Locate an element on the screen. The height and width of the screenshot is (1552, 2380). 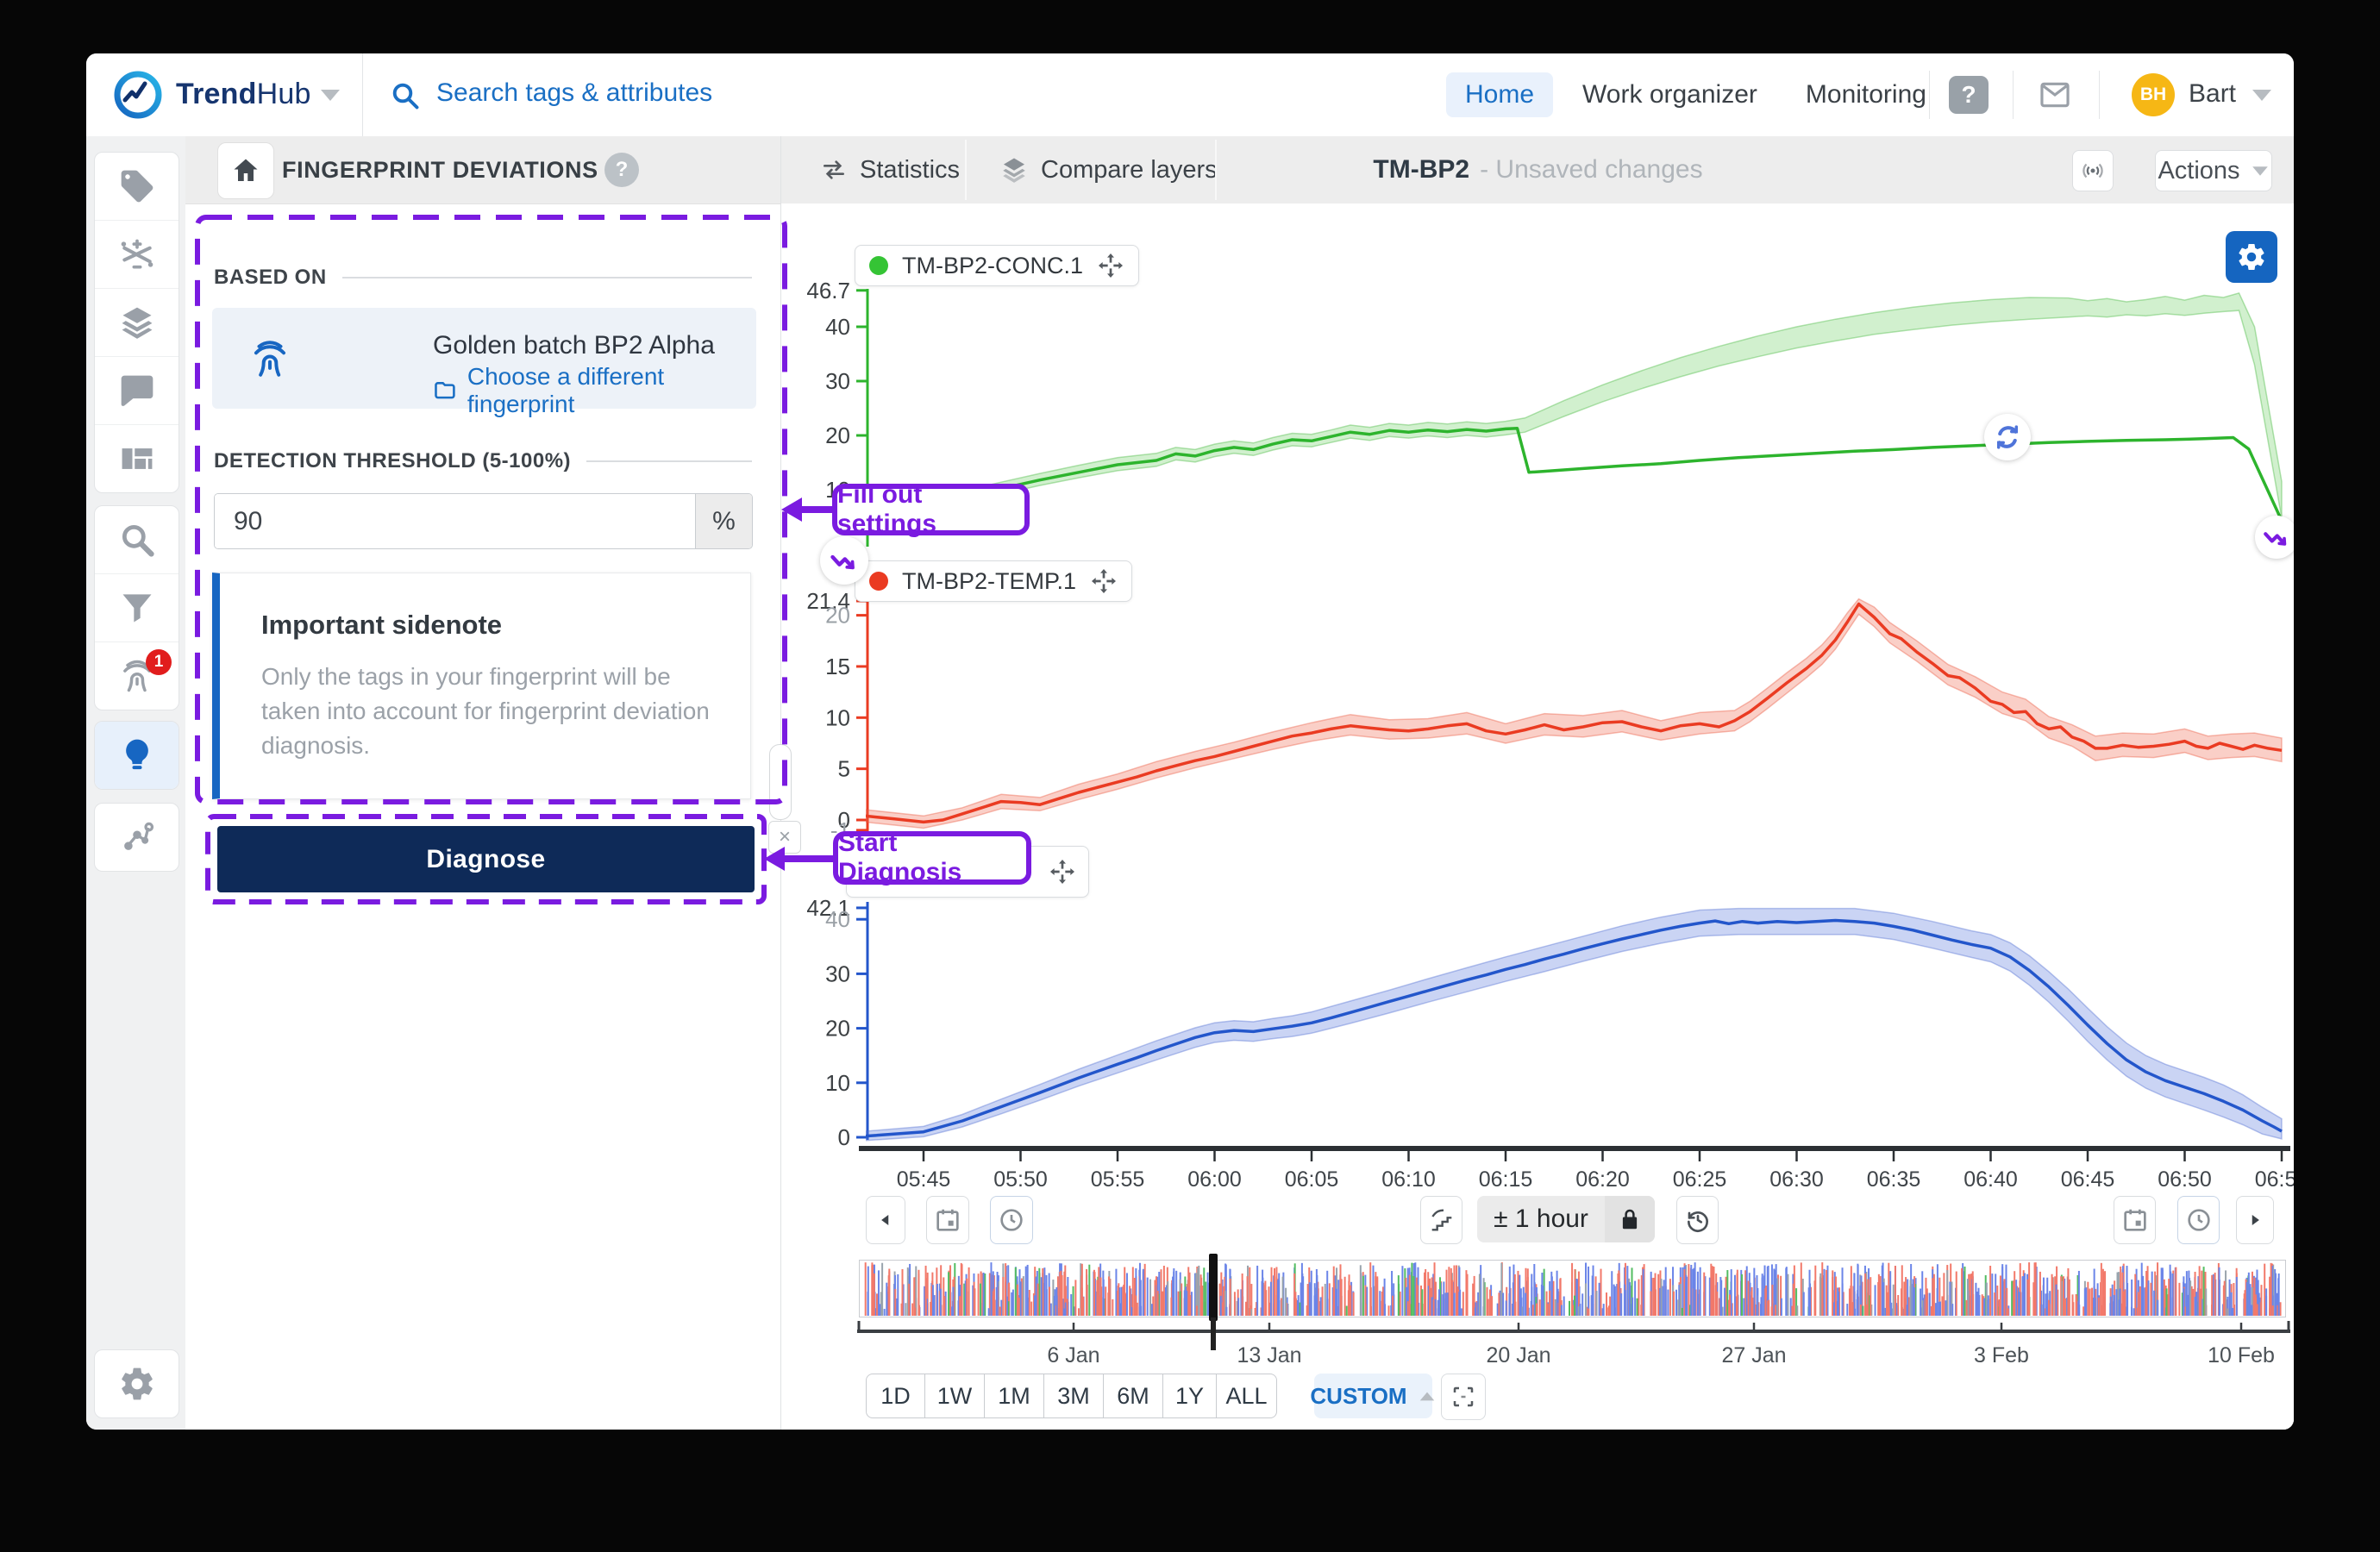
history-icon is located at coordinates (1698, 1222).